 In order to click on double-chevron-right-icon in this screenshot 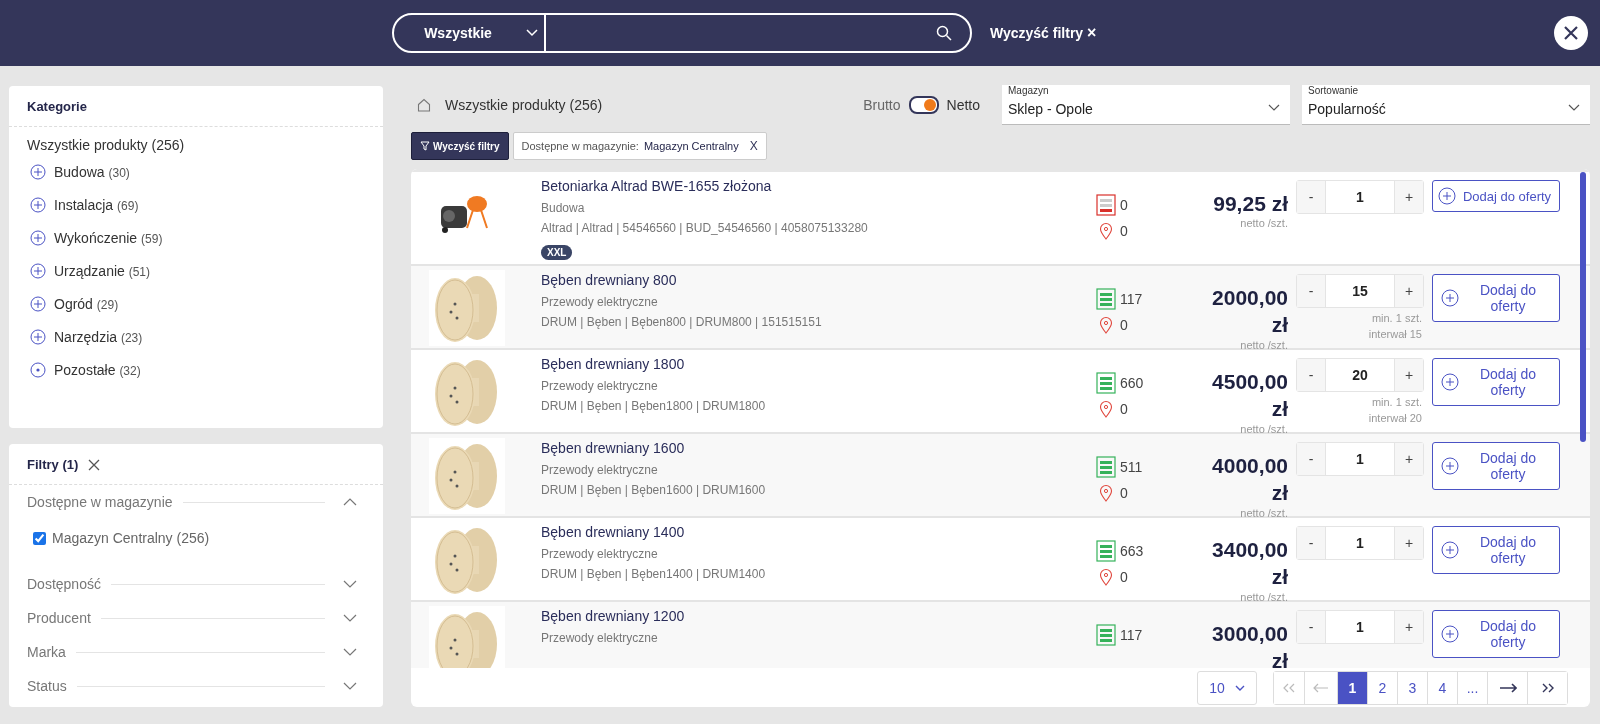, I will do `click(1547, 688)`.